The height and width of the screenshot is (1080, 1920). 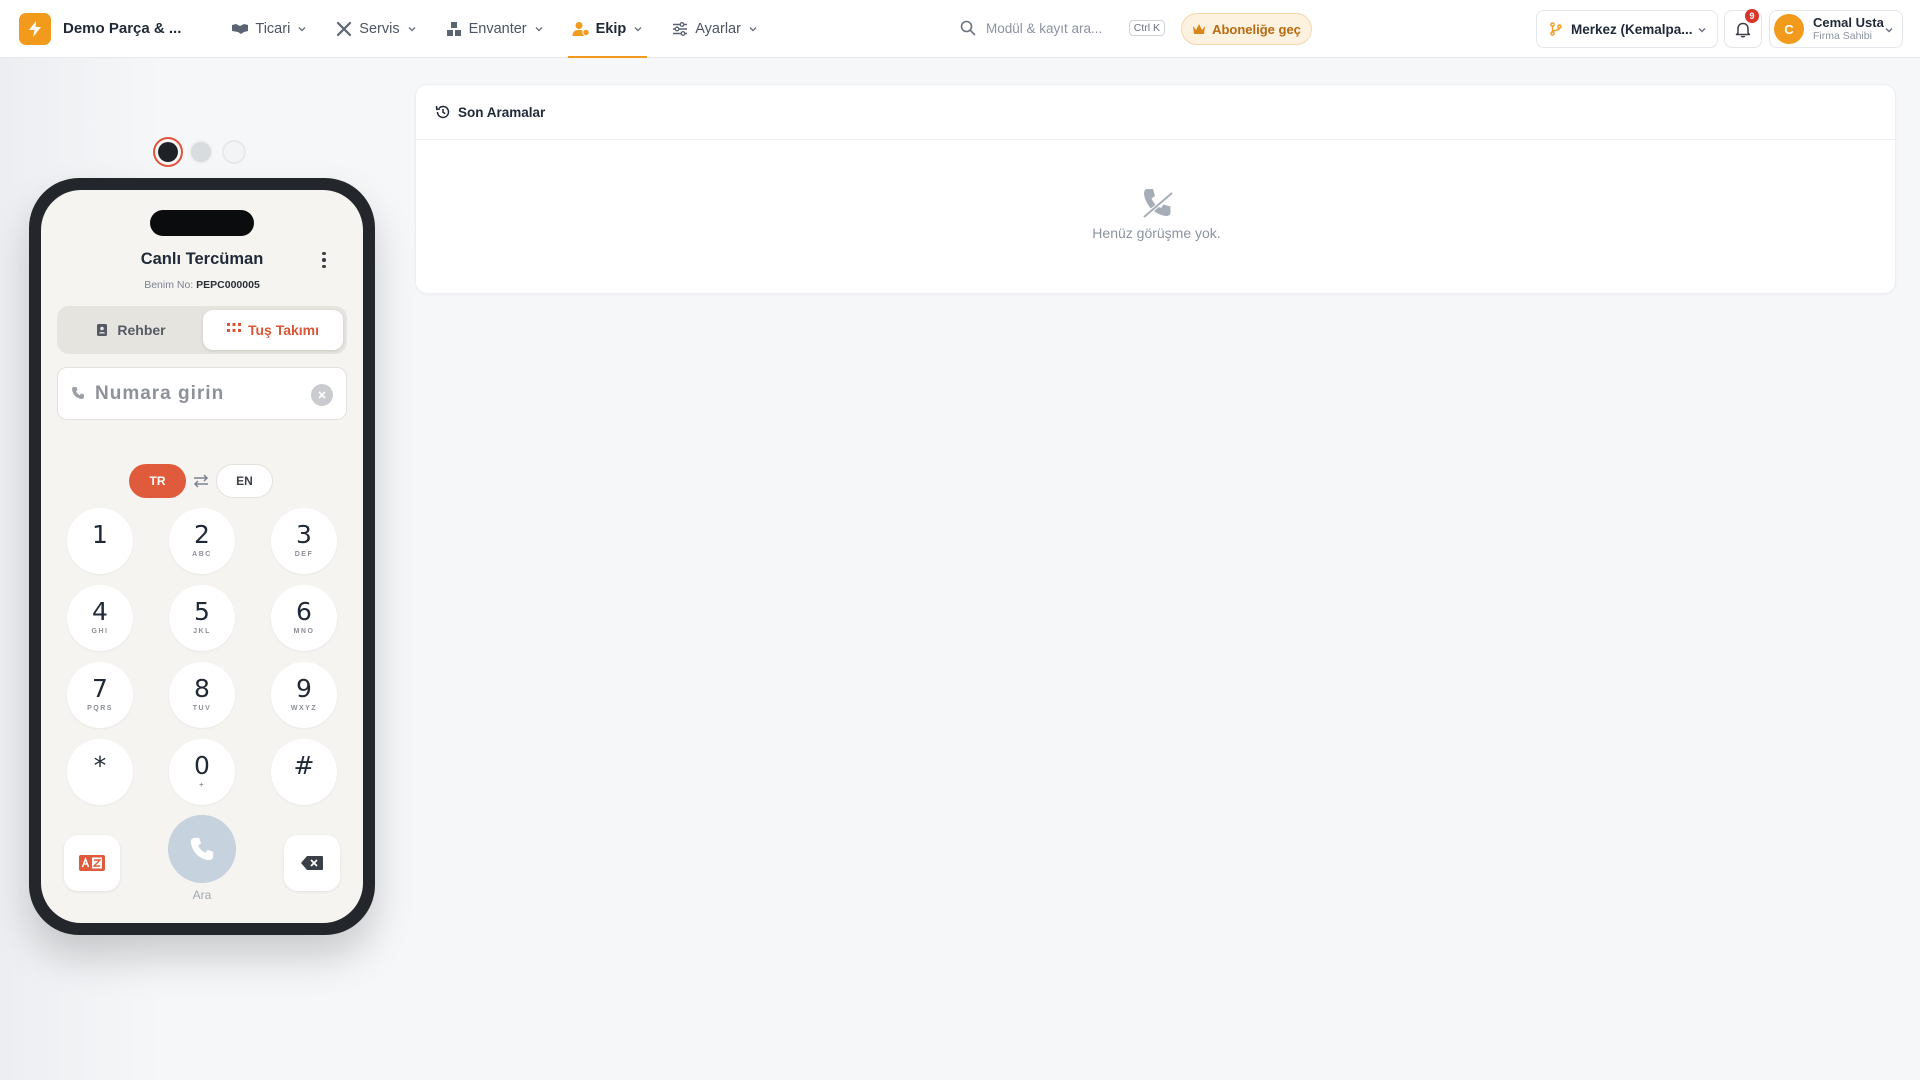 I want to click on nav-label: Ticari, so click(x=273, y=28).